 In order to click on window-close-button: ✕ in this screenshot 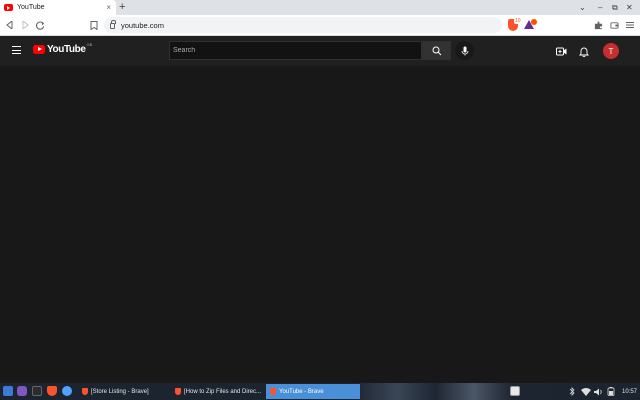, I will do `click(629, 7)`.